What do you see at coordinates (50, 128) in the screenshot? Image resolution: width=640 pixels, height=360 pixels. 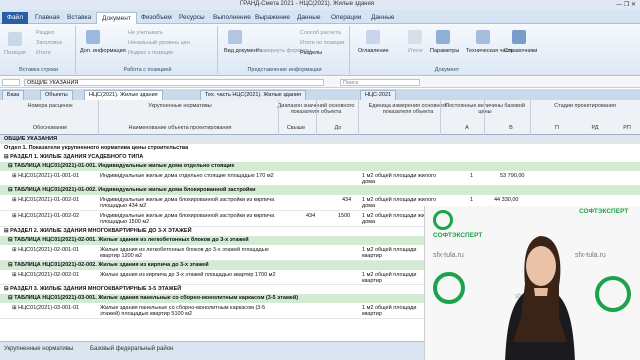 I see `col-basis: Обоснование` at bounding box center [50, 128].